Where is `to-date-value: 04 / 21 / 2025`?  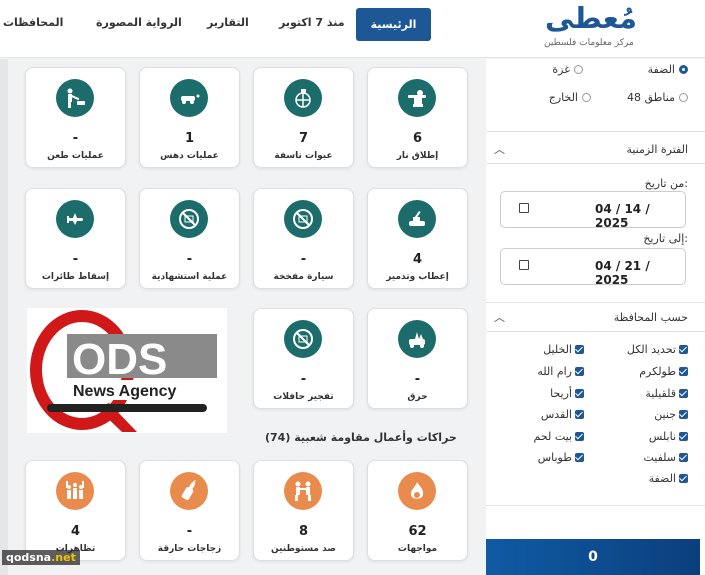
to-date-value: 04 / 21 / 2025 is located at coordinates (622, 273).